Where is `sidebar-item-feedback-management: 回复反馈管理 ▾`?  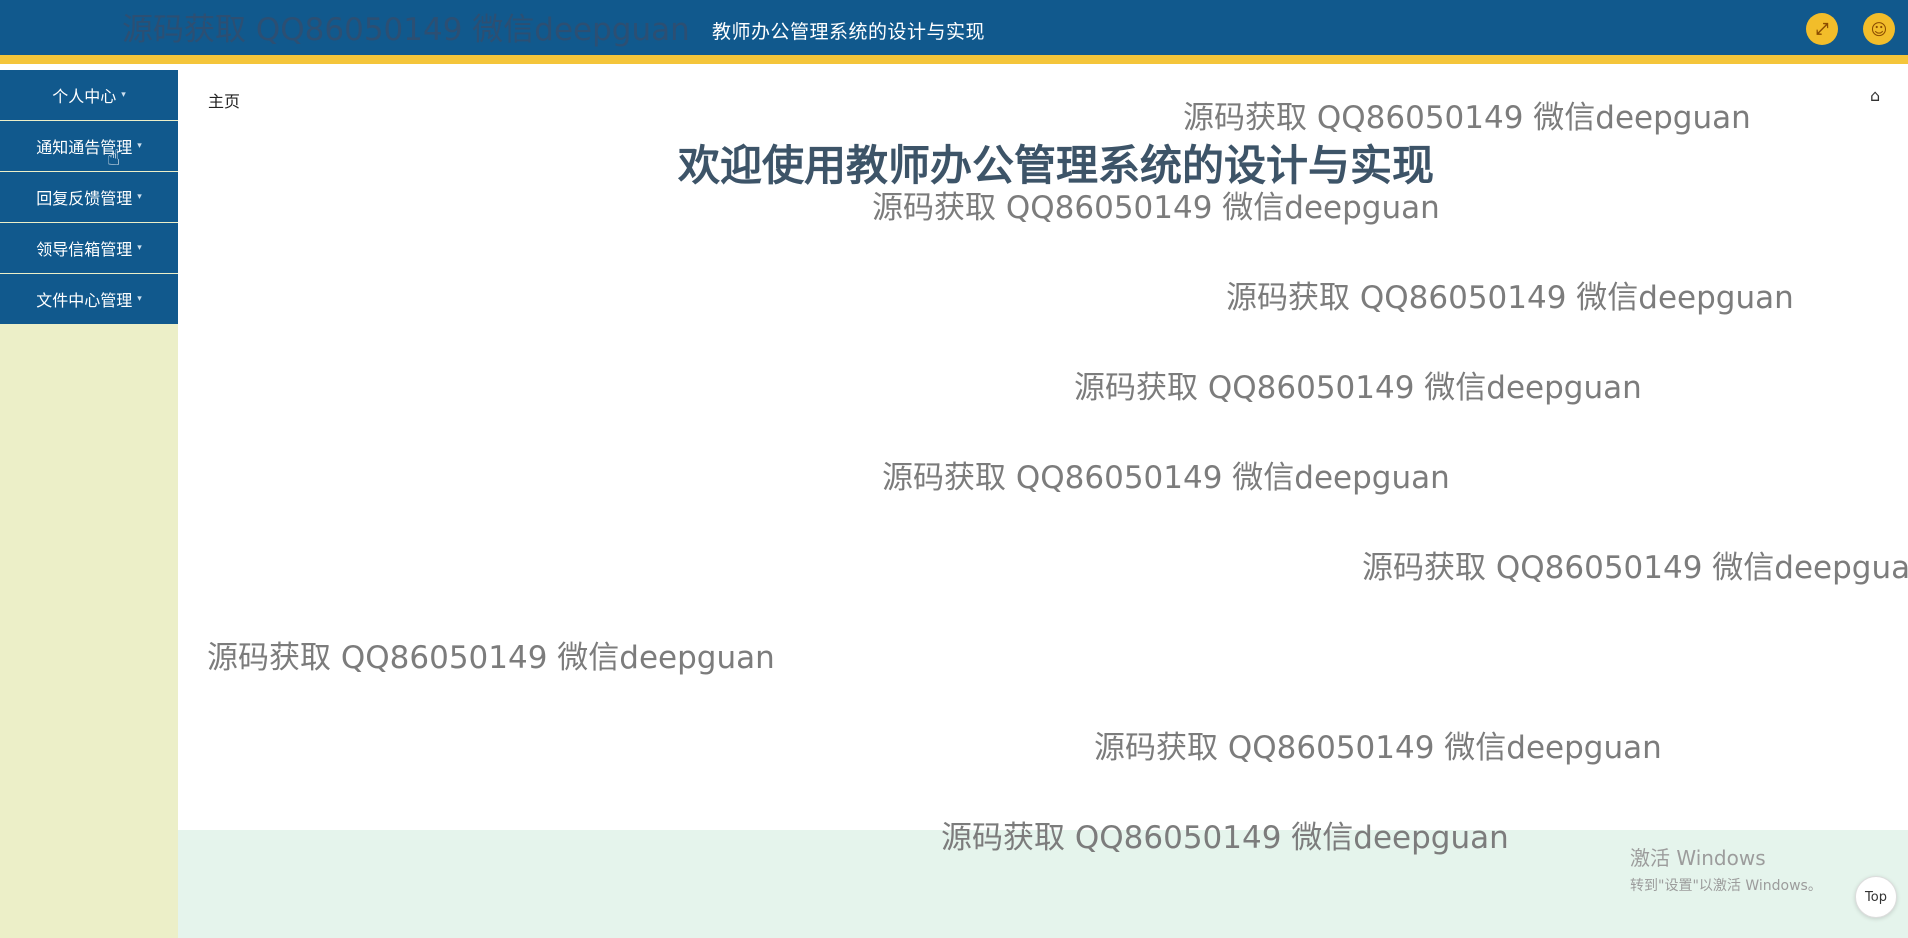
sidebar-item-feedback-management: 回复反馈管理 ▾ is located at coordinates (89, 197).